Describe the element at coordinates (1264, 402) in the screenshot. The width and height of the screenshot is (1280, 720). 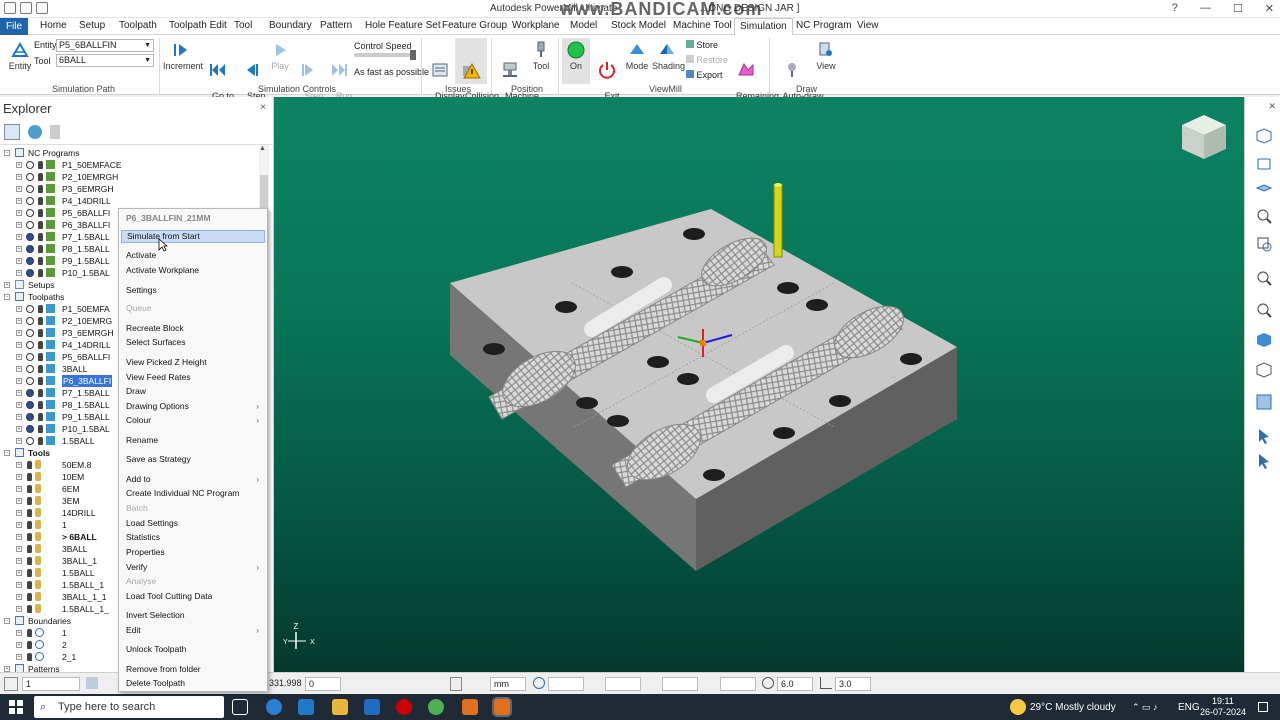
I see `stock-view-icon` at that location.